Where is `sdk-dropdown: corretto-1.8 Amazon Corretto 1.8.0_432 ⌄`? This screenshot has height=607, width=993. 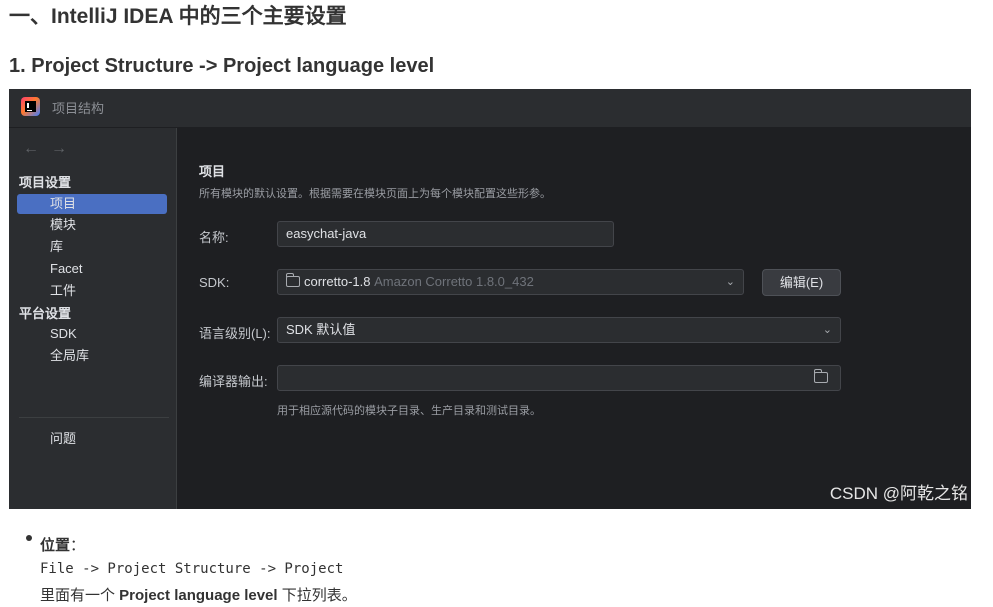 sdk-dropdown: corretto-1.8 Amazon Corretto 1.8.0_432 ⌄ is located at coordinates (510, 282).